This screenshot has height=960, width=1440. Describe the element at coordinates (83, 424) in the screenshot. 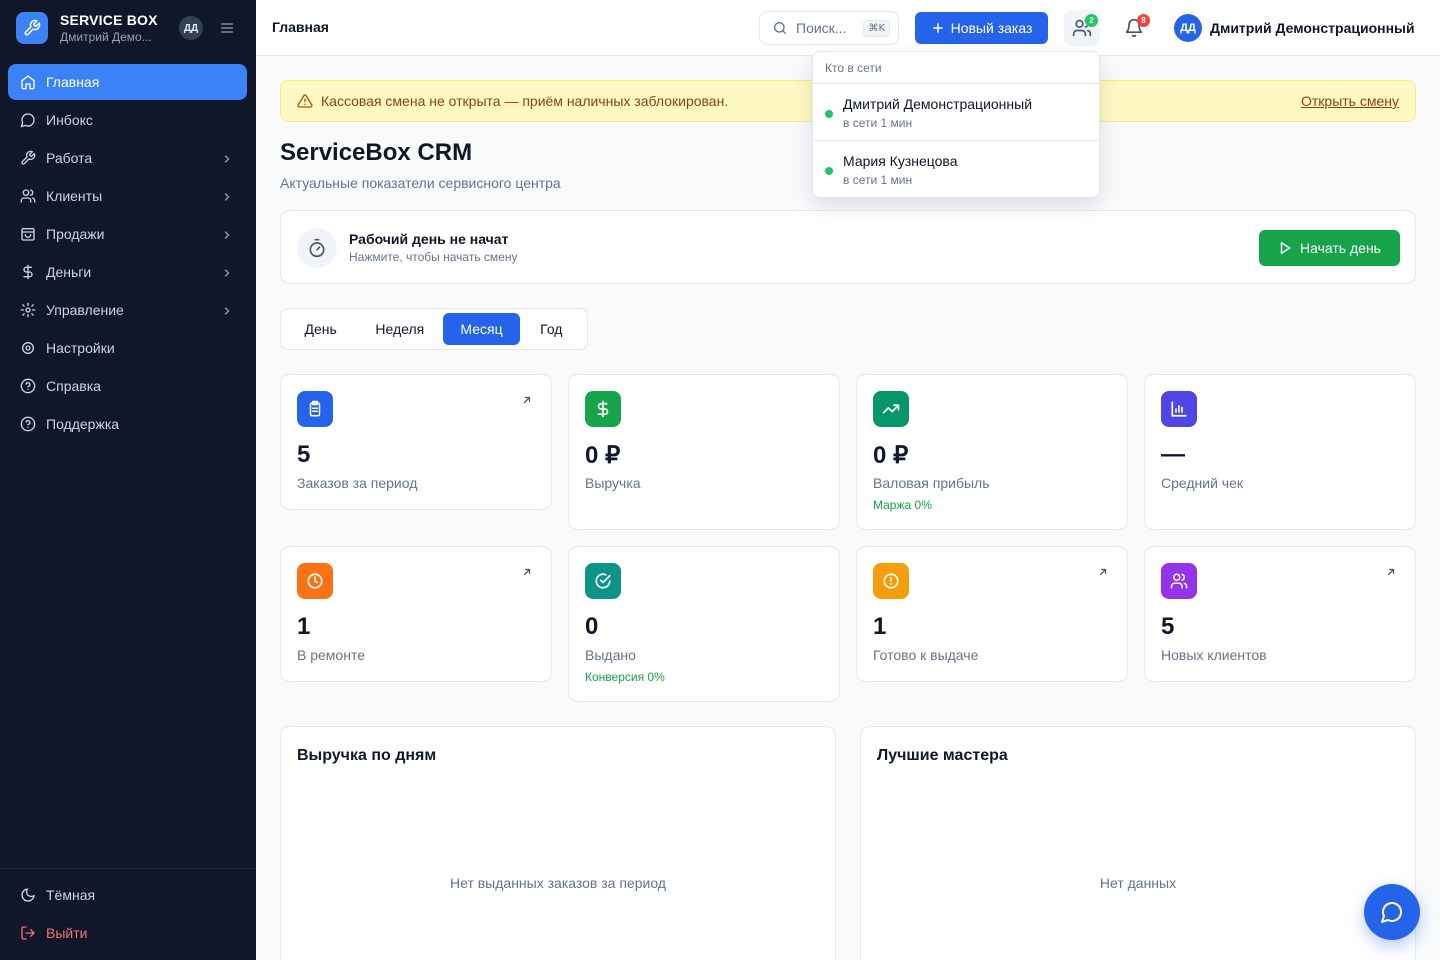

I see `sidebar-item-label: Поддержка` at that location.